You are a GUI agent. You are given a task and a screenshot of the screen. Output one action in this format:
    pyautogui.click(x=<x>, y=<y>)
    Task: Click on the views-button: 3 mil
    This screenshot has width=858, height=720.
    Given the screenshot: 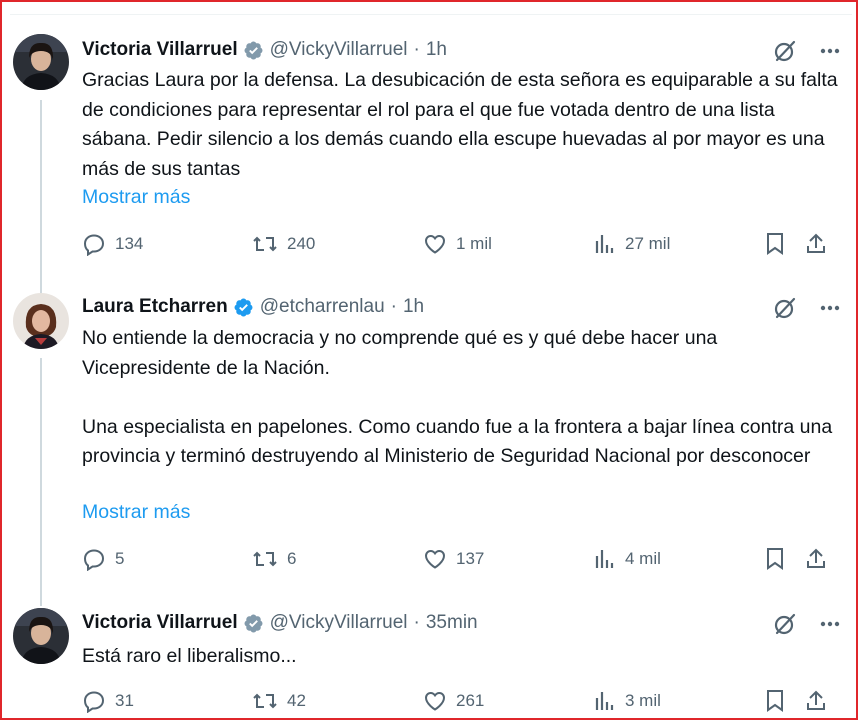 What is the action you would take?
    pyautogui.click(x=627, y=701)
    